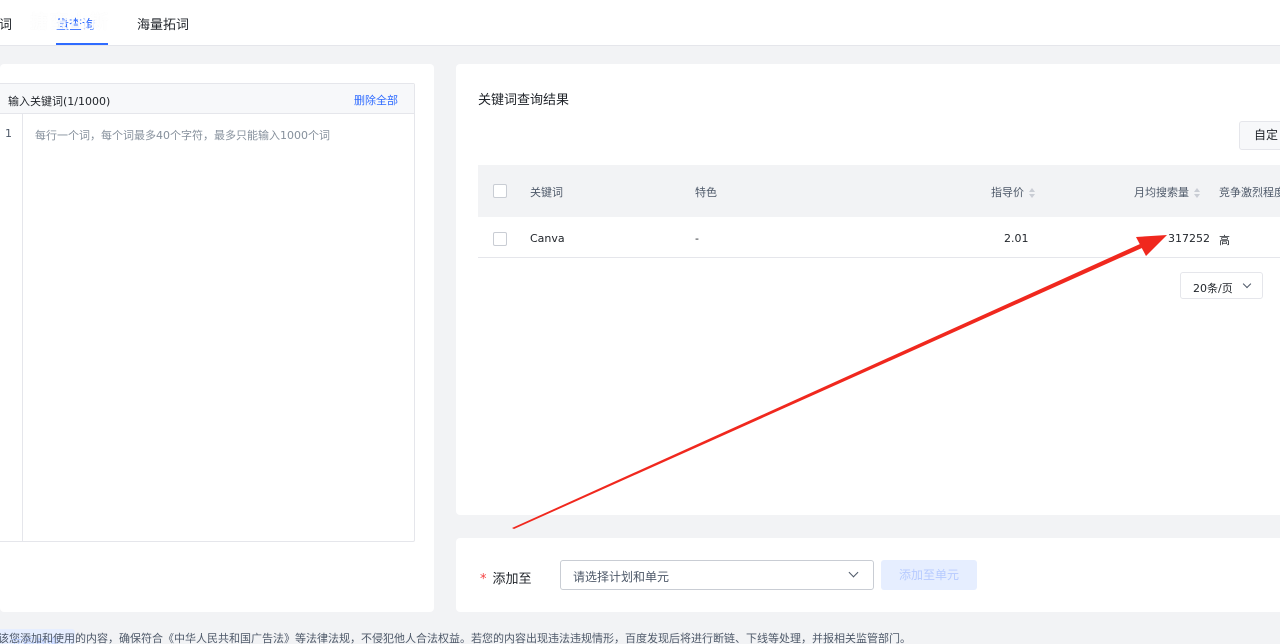 Image resolution: width=1280 pixels, height=644 pixels. I want to click on custom-columns-button: 自定, so click(1259, 135).